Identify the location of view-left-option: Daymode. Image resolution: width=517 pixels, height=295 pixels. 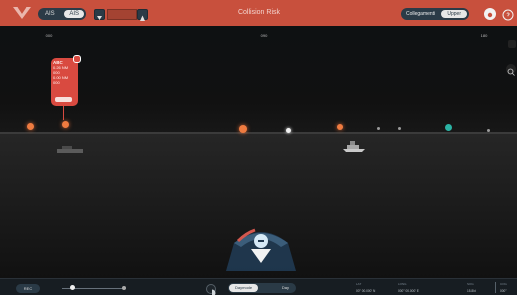
(244, 288).